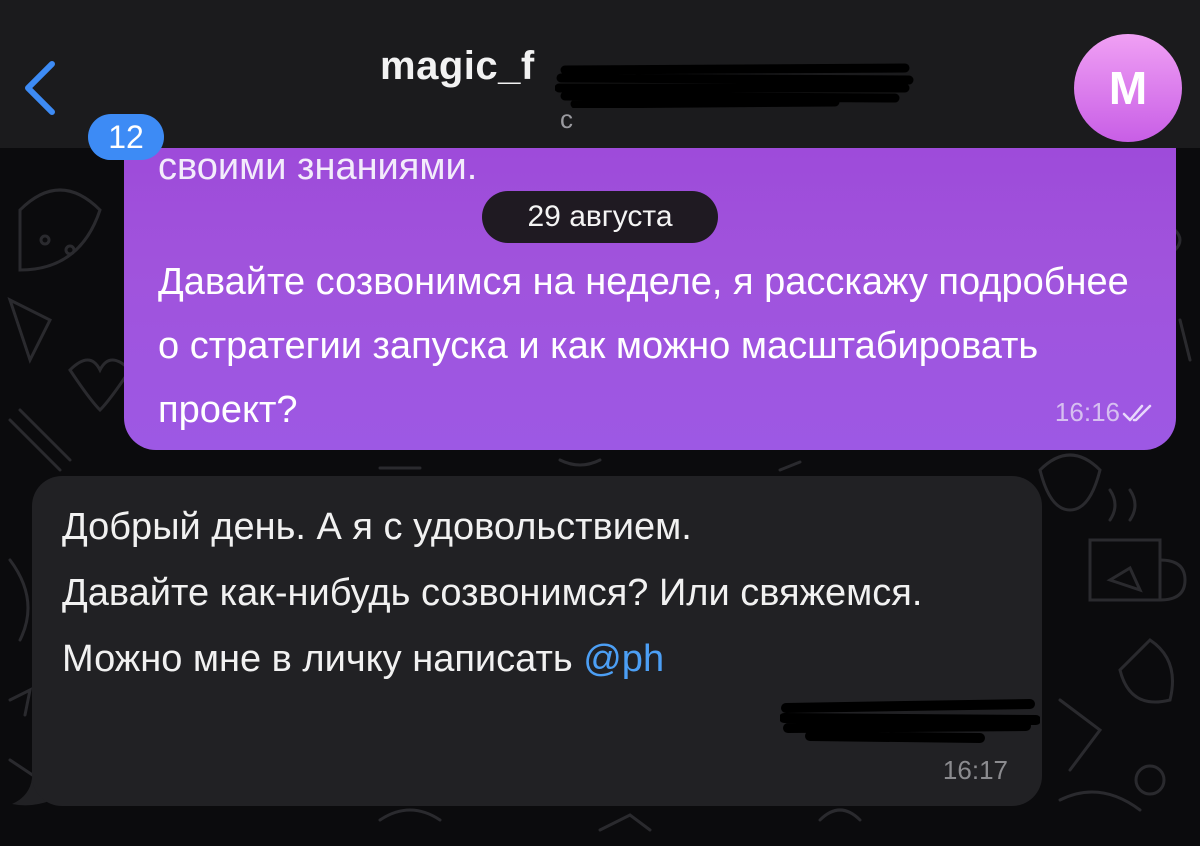 The image size is (1200, 846). What do you see at coordinates (318, 167) in the screenshot?
I see `outgoing-message-truncated-text: своими знаниями.` at bounding box center [318, 167].